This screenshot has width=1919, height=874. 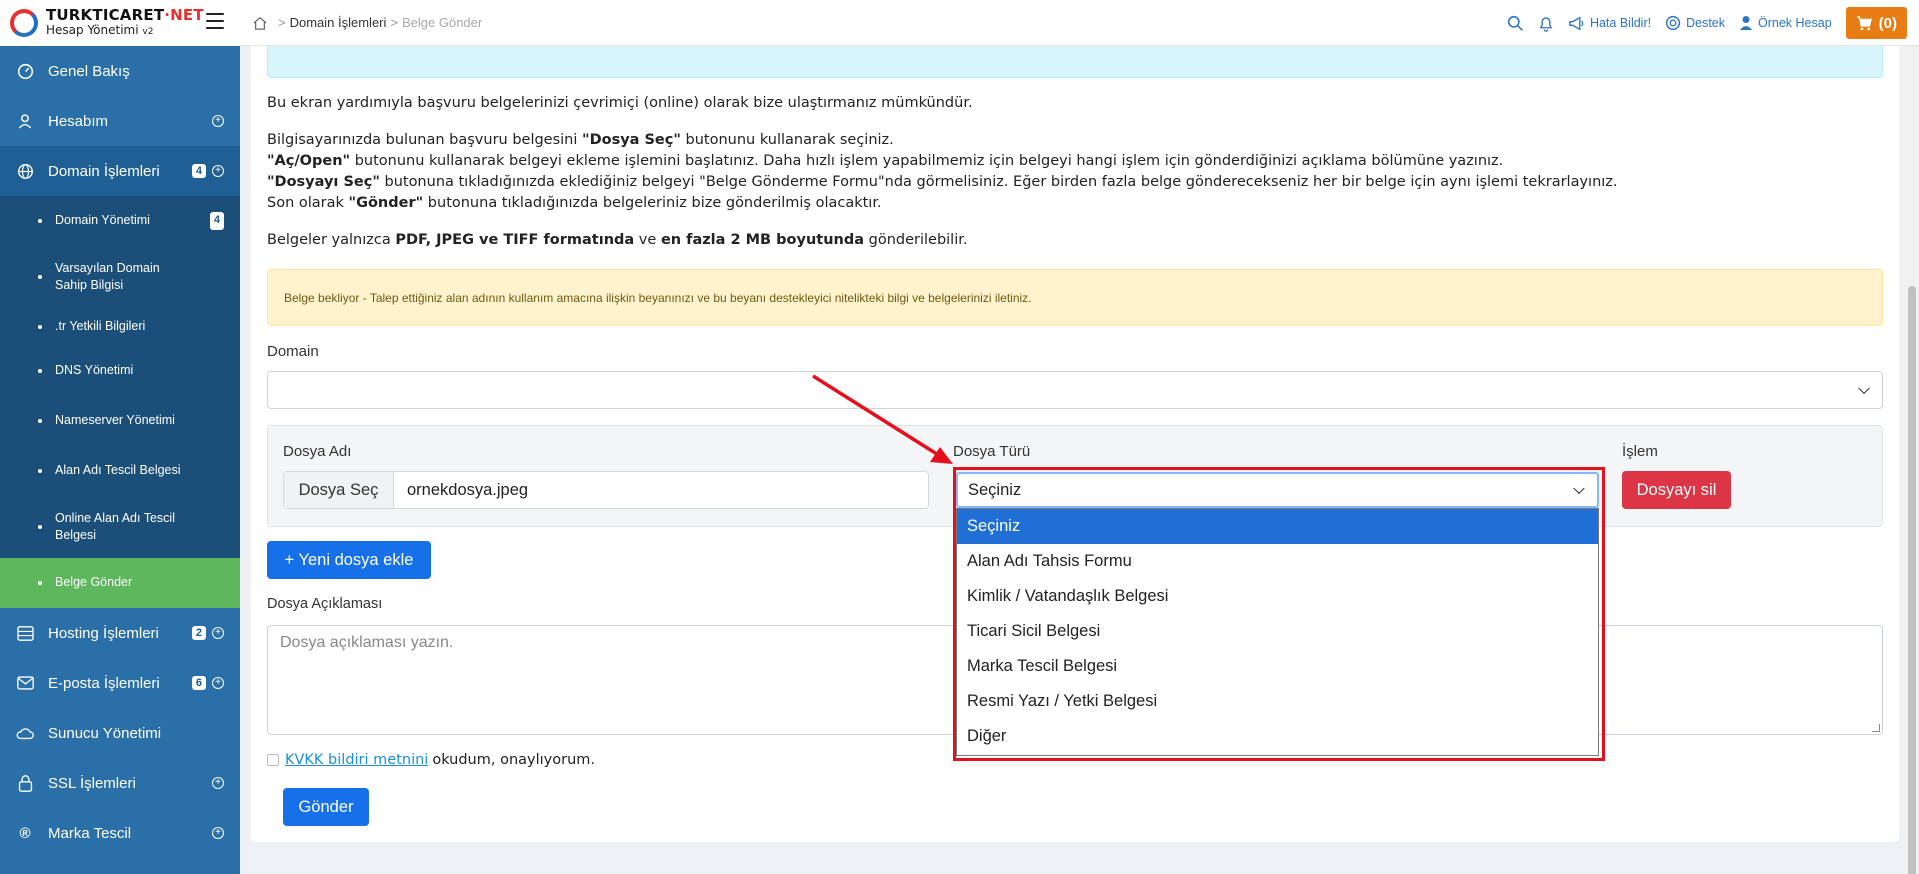 What do you see at coordinates (606, 490) in the screenshot?
I see `file-input: Dosya Seç ornekdosya.jpeg` at bounding box center [606, 490].